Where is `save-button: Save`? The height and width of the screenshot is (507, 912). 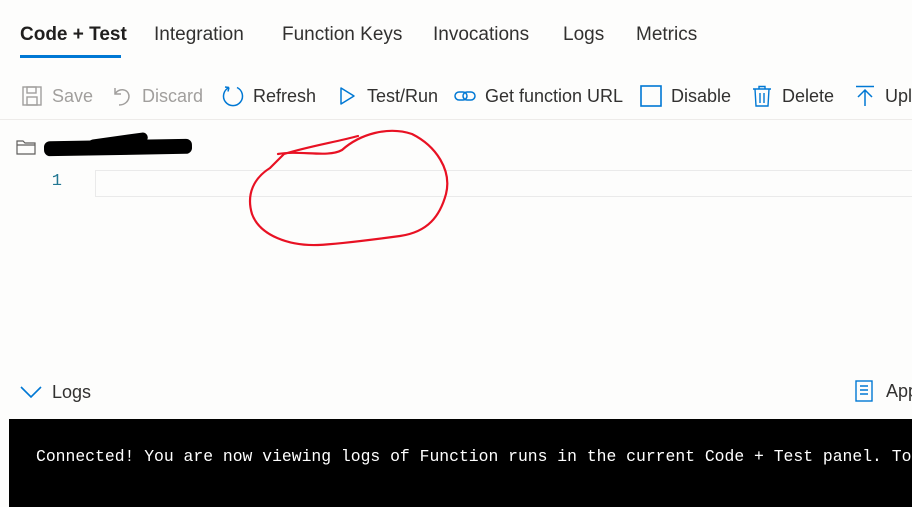
save-button: Save is located at coordinates (56, 96).